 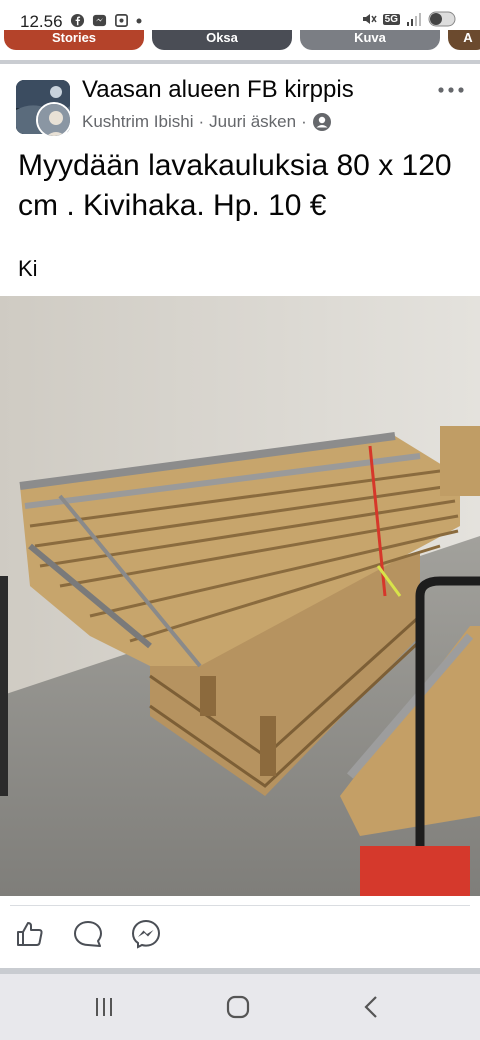 I want to click on story-label: Stories, so click(x=74, y=37).